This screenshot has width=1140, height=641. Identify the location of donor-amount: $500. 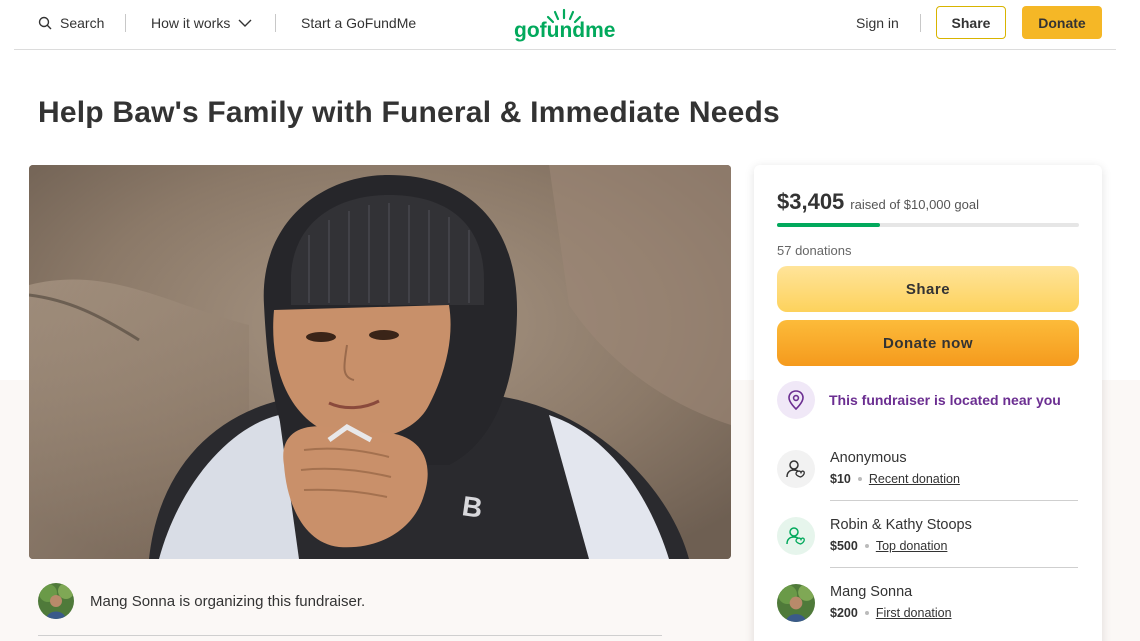
(844, 546).